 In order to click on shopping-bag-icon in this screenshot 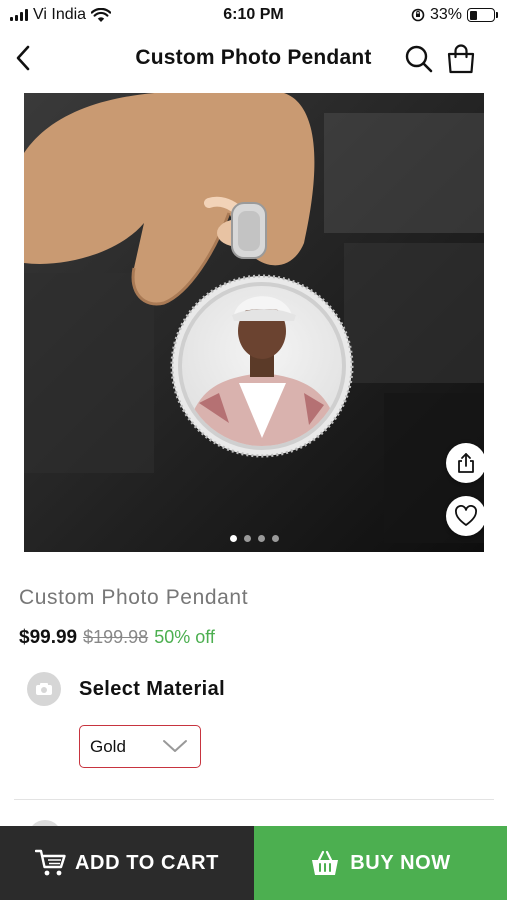, I will do `click(461, 59)`.